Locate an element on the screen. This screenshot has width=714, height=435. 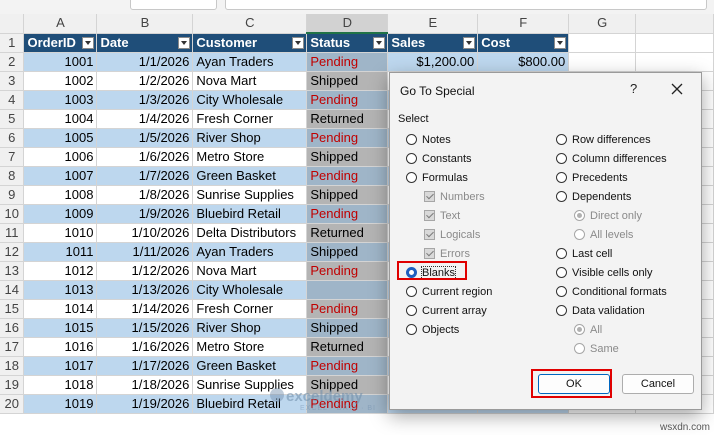
cell-order-id: 1003 is located at coordinates (60, 100).